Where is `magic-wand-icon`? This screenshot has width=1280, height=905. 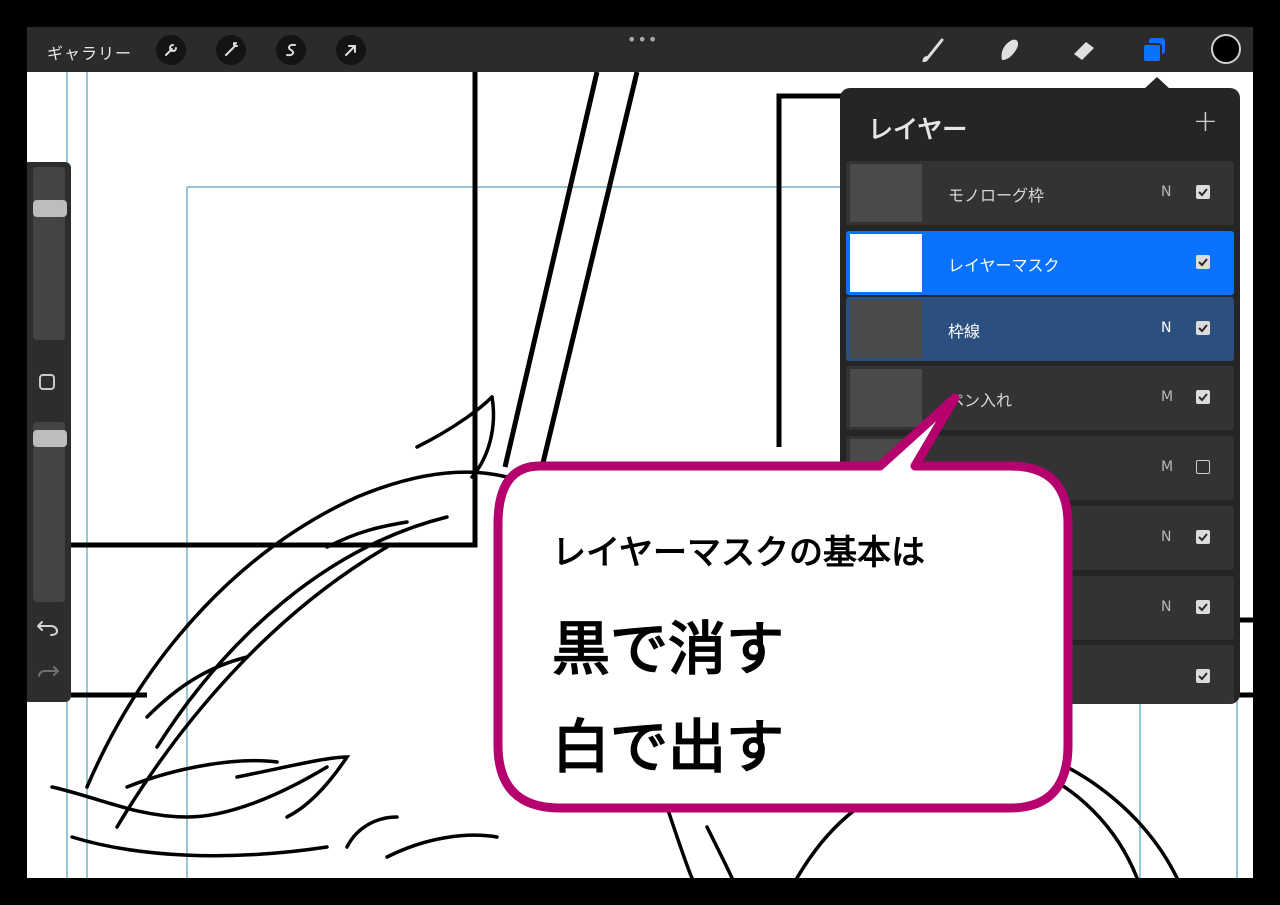
magic-wand-icon is located at coordinates (231, 49).